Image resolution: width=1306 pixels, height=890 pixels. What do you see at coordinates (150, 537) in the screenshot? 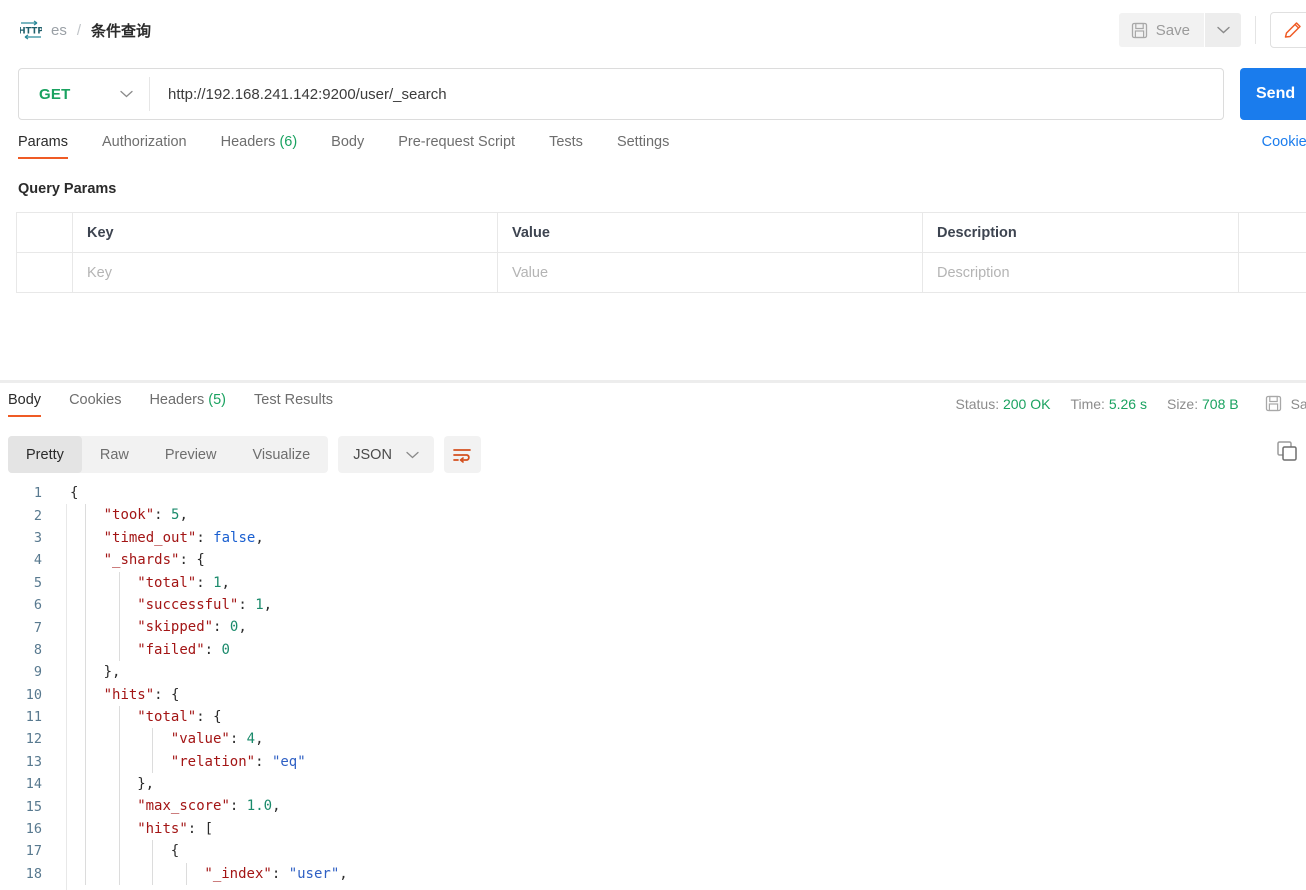
I see `code-token: "timed_out"` at bounding box center [150, 537].